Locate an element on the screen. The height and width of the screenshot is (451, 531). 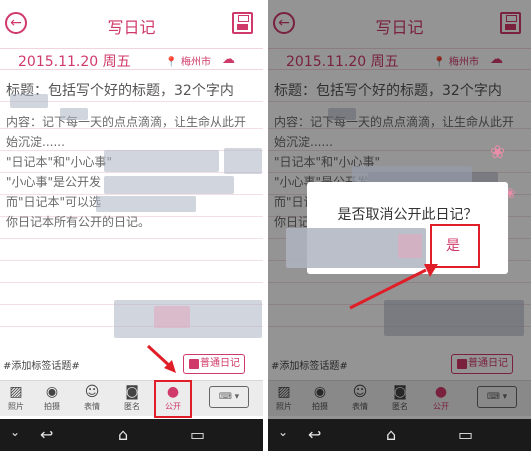
anonymous-icon: ◙ is located at coordinates (132, 392).